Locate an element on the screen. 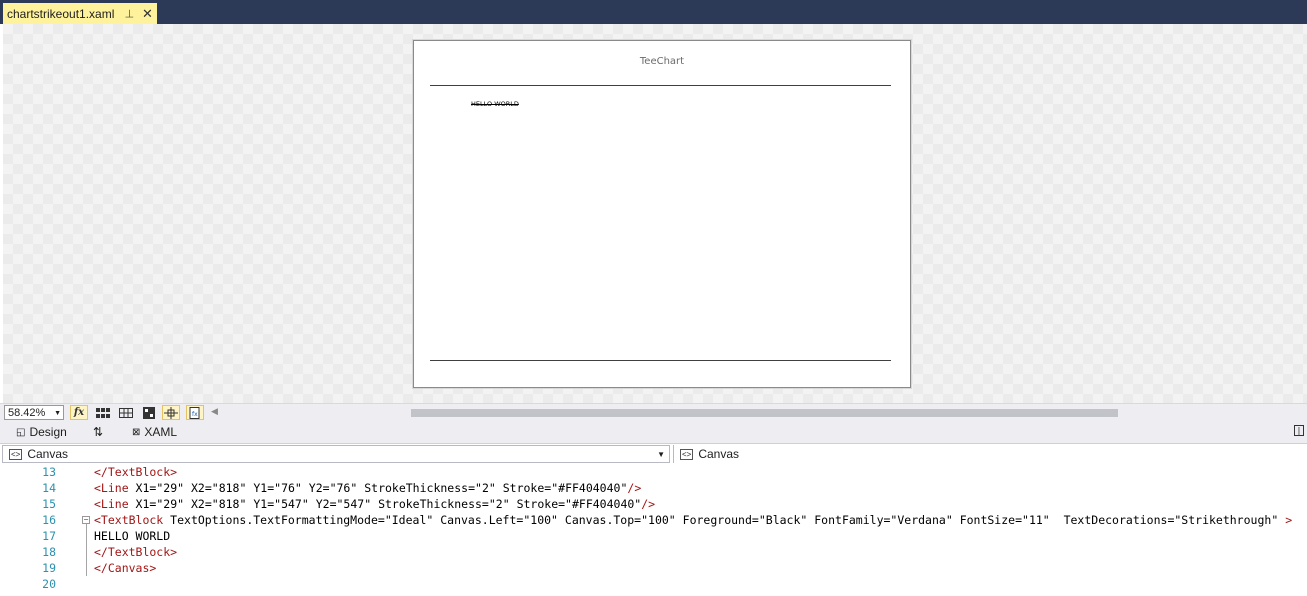 Image resolution: width=1307 pixels, height=596 pixels. xaml-icon: ⊠ is located at coordinates (136, 432).